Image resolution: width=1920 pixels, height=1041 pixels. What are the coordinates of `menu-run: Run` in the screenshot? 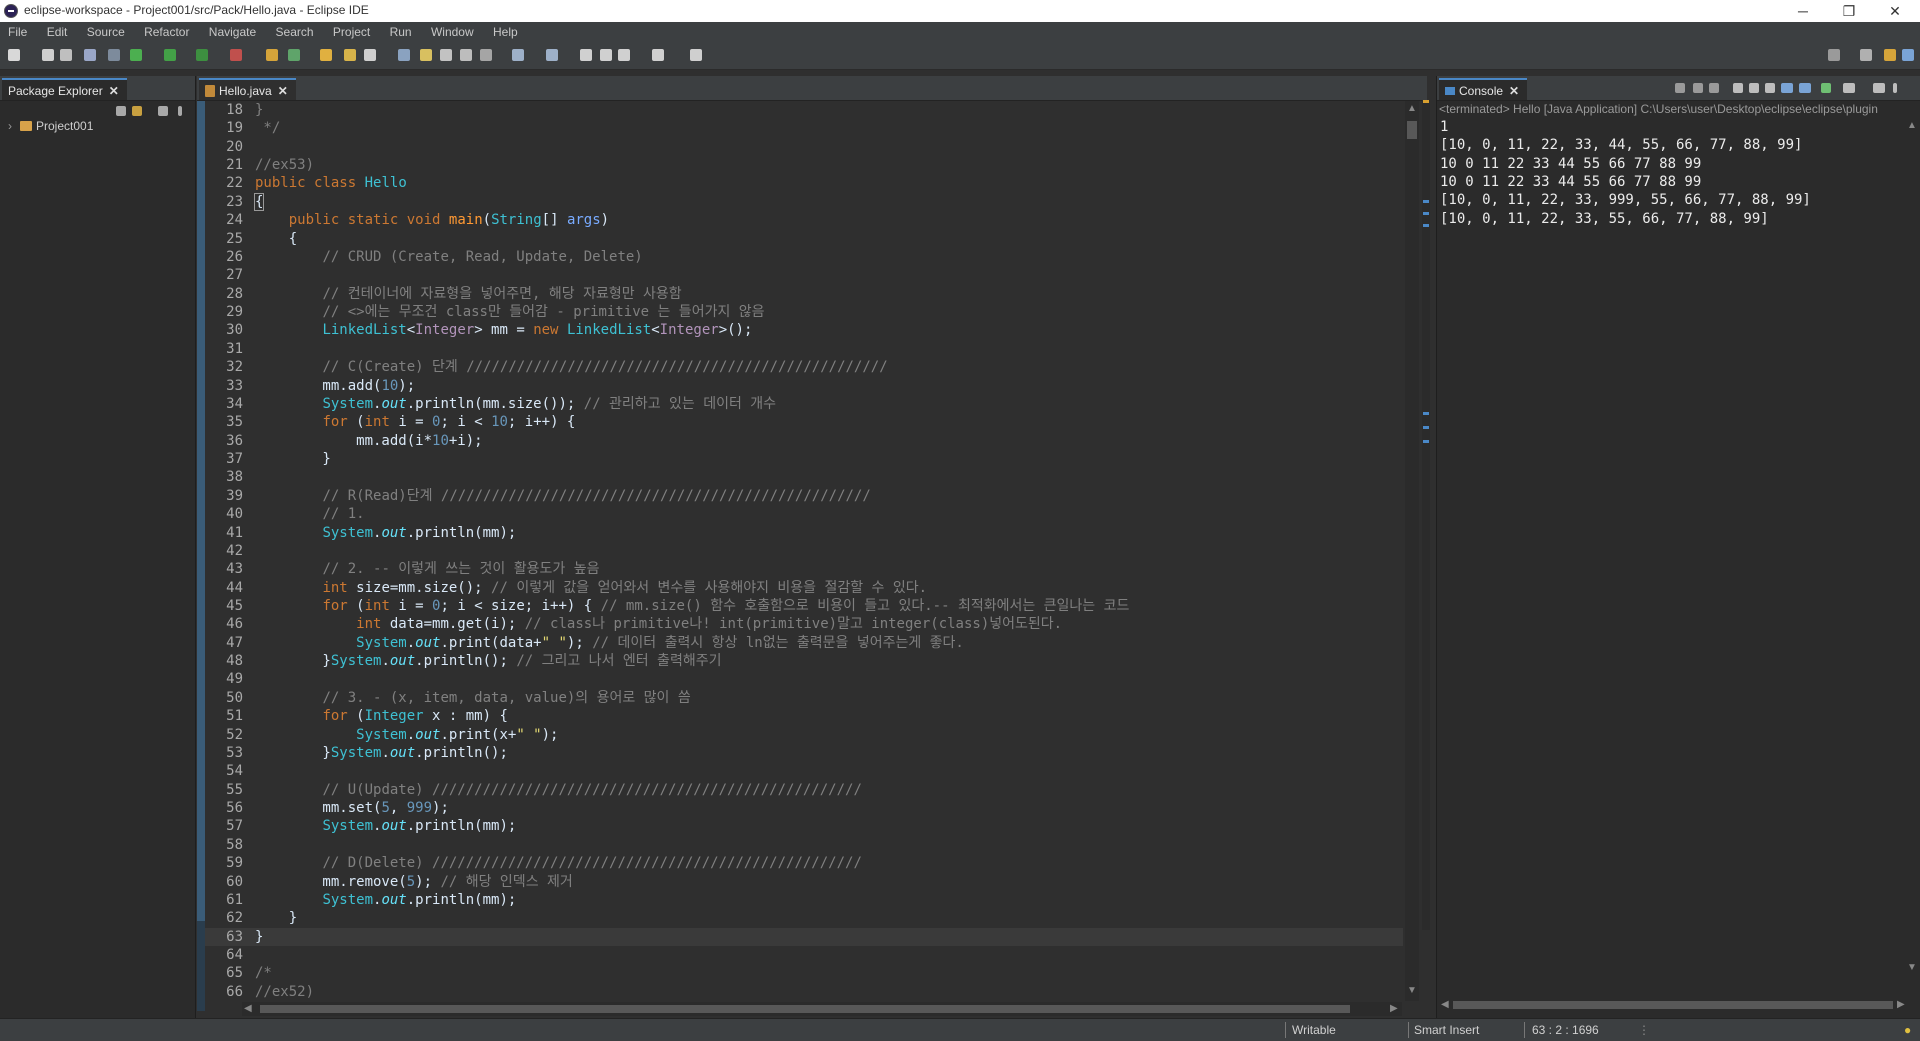 It's located at (401, 32).